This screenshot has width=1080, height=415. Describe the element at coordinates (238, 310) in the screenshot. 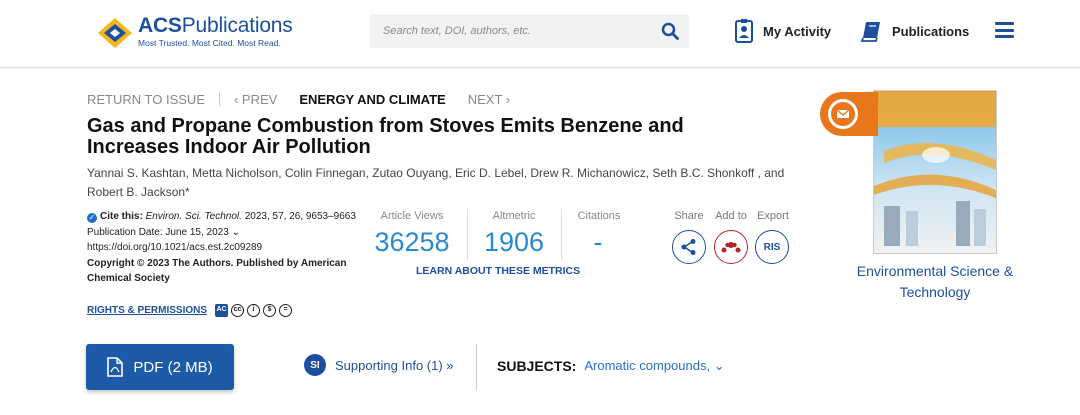

I see `cc-icon: cc` at that location.